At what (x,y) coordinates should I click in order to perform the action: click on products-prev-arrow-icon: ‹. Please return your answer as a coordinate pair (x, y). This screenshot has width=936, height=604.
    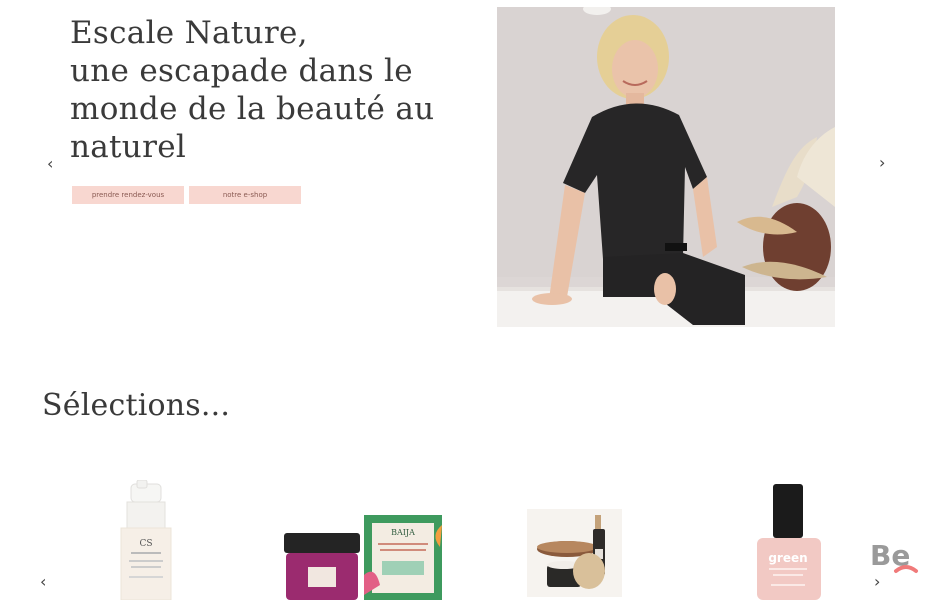
    Looking at the image, I should click on (43, 582).